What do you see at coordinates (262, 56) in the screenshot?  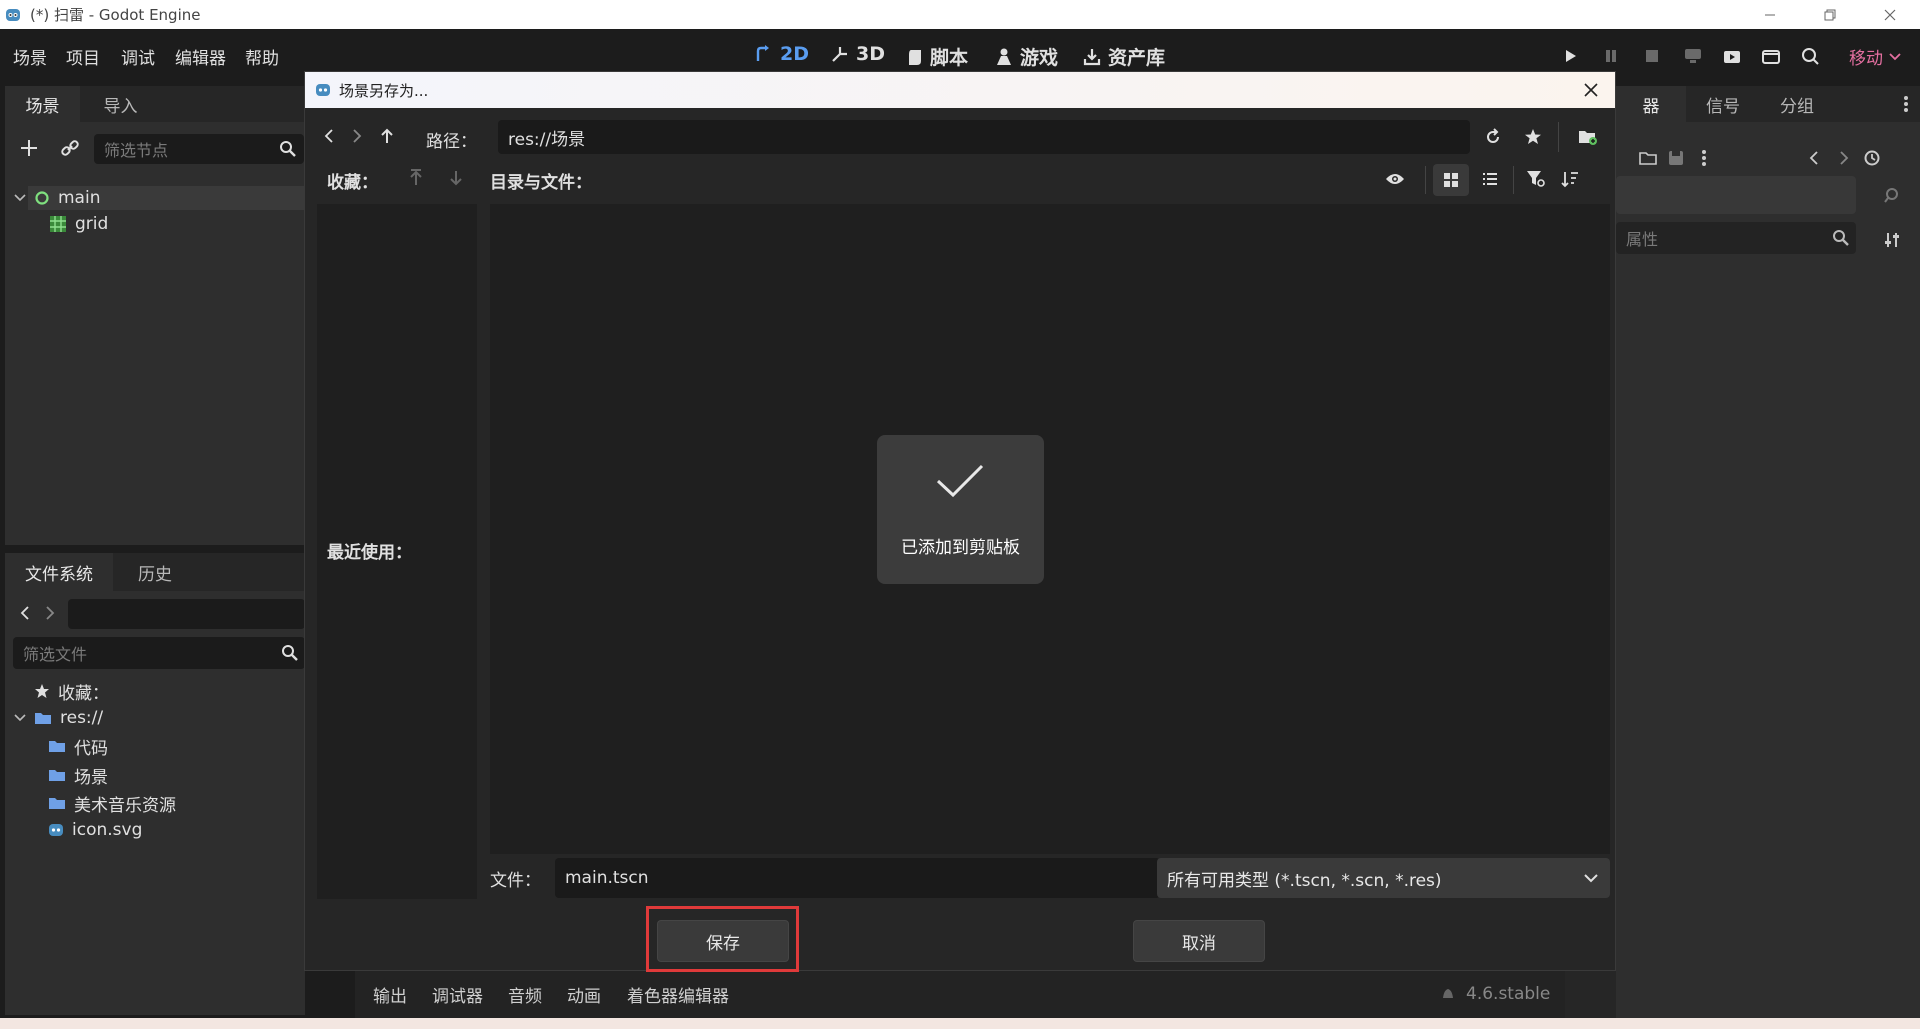 I see `menu-help: 帮助` at bounding box center [262, 56].